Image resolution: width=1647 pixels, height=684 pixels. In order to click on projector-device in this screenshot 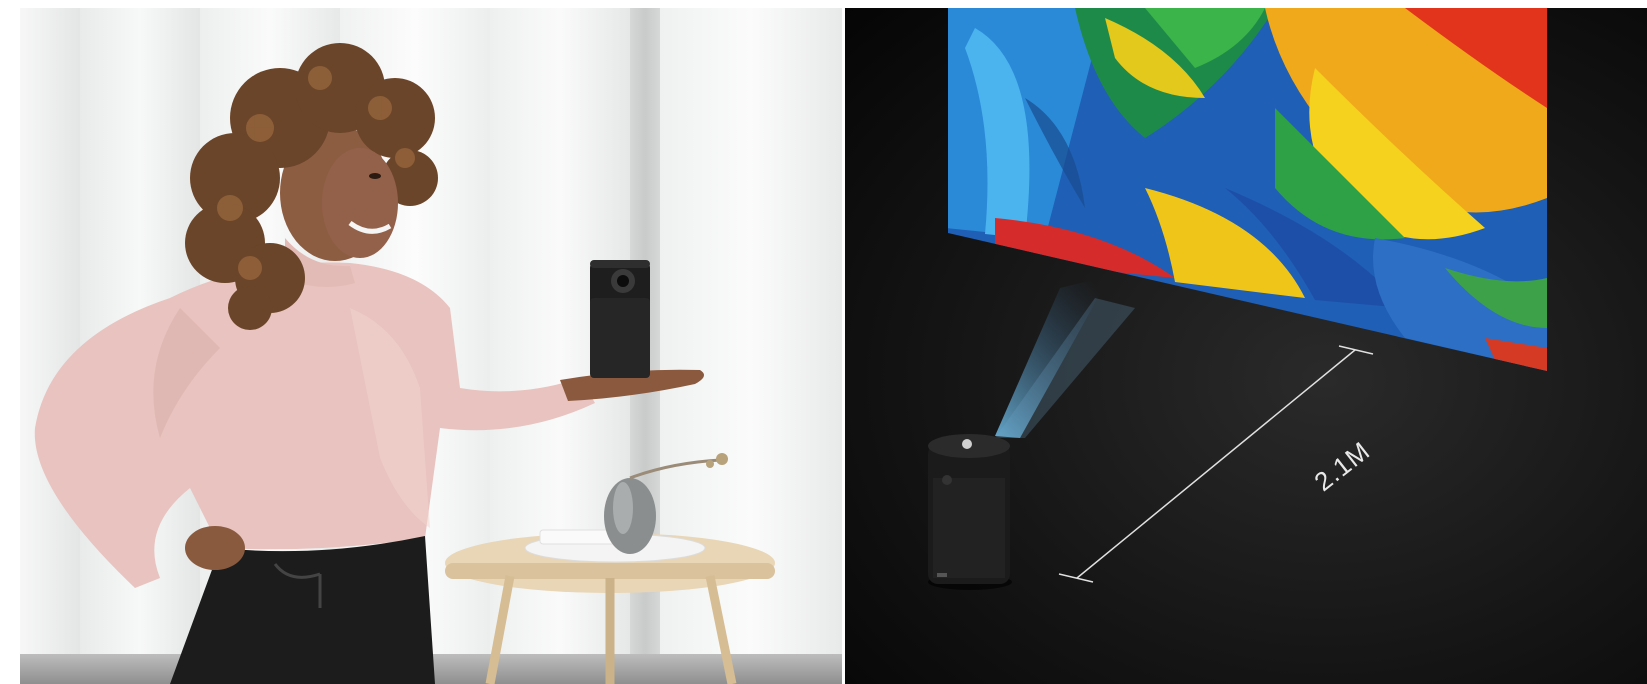, I will do `click(970, 512)`.